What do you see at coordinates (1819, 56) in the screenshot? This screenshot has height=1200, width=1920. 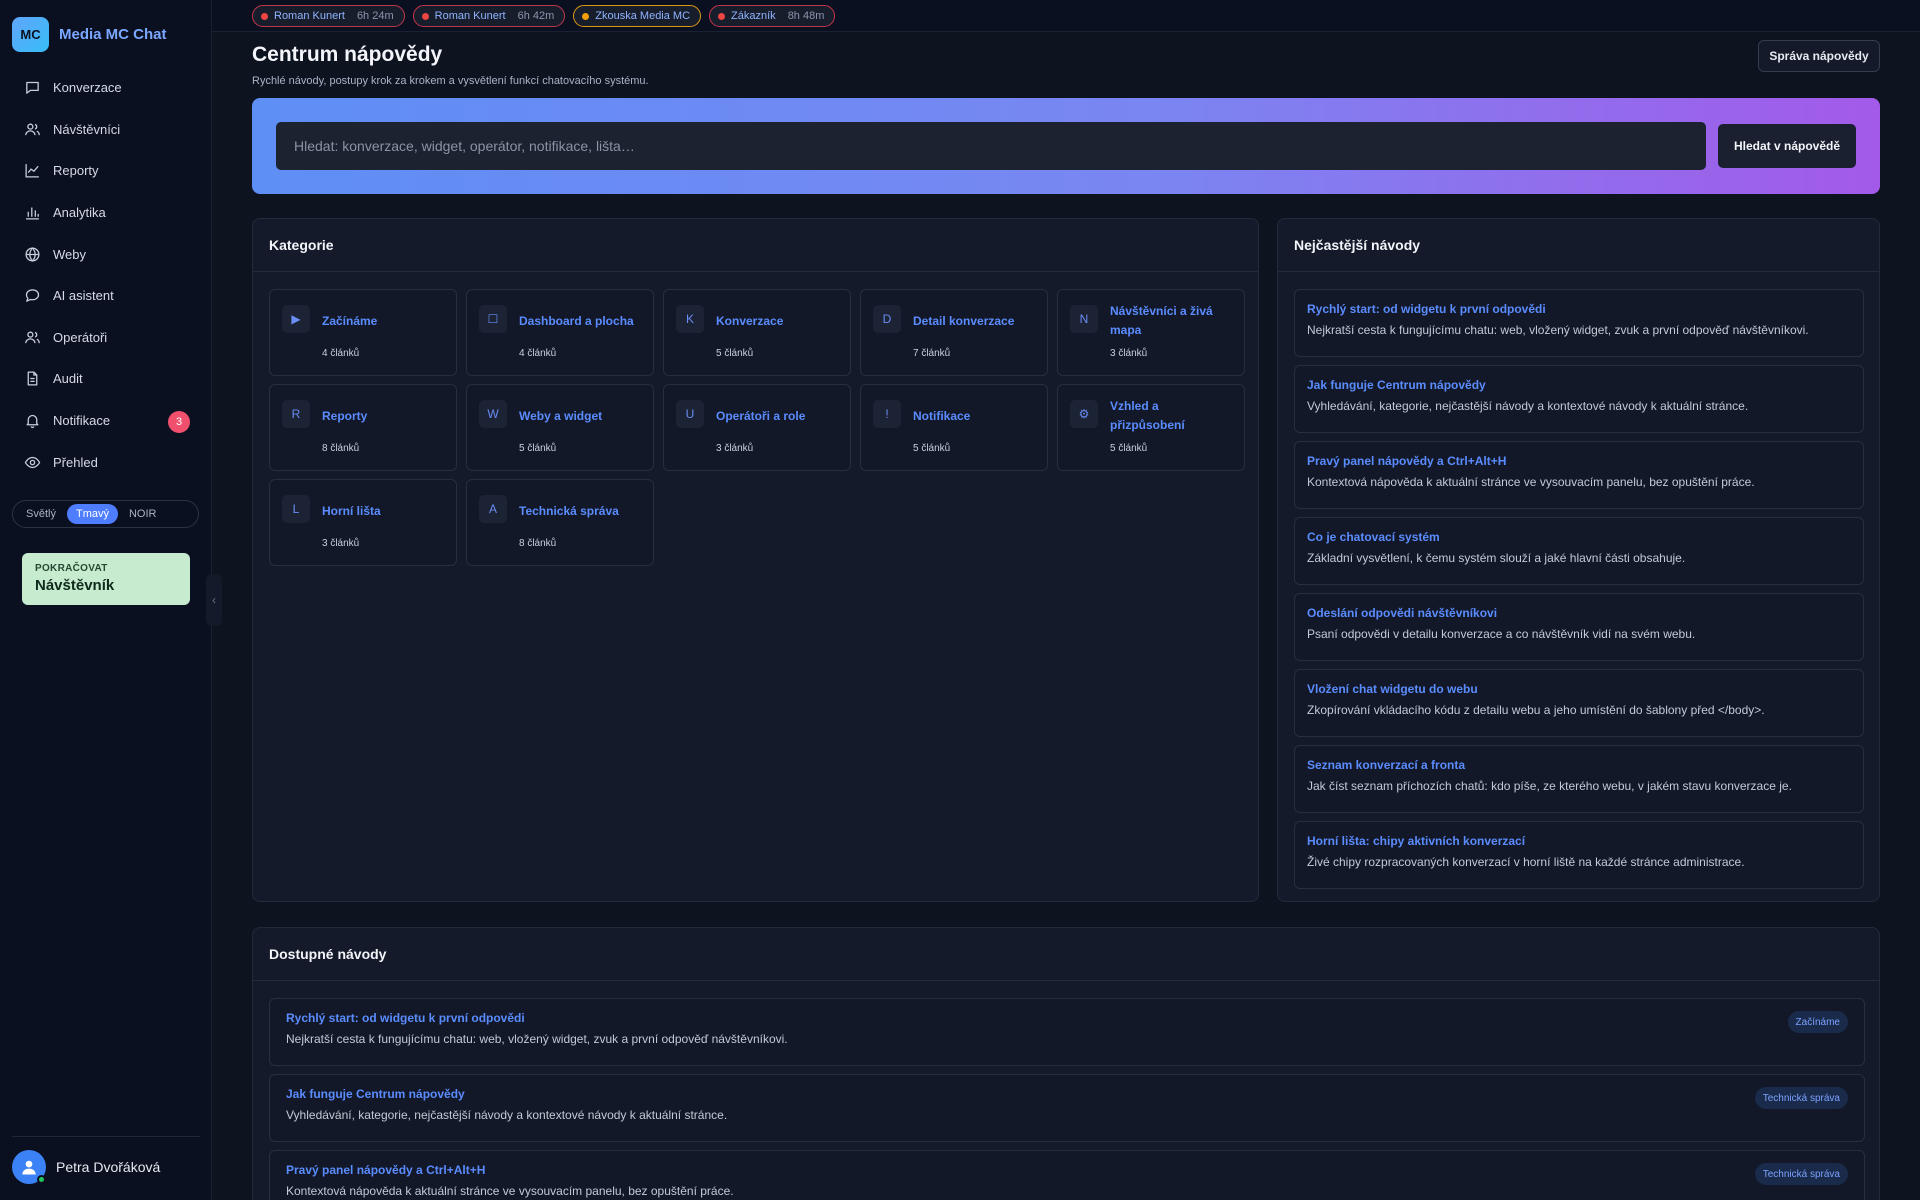 I see `manage-help-button: Správa nápovědy` at bounding box center [1819, 56].